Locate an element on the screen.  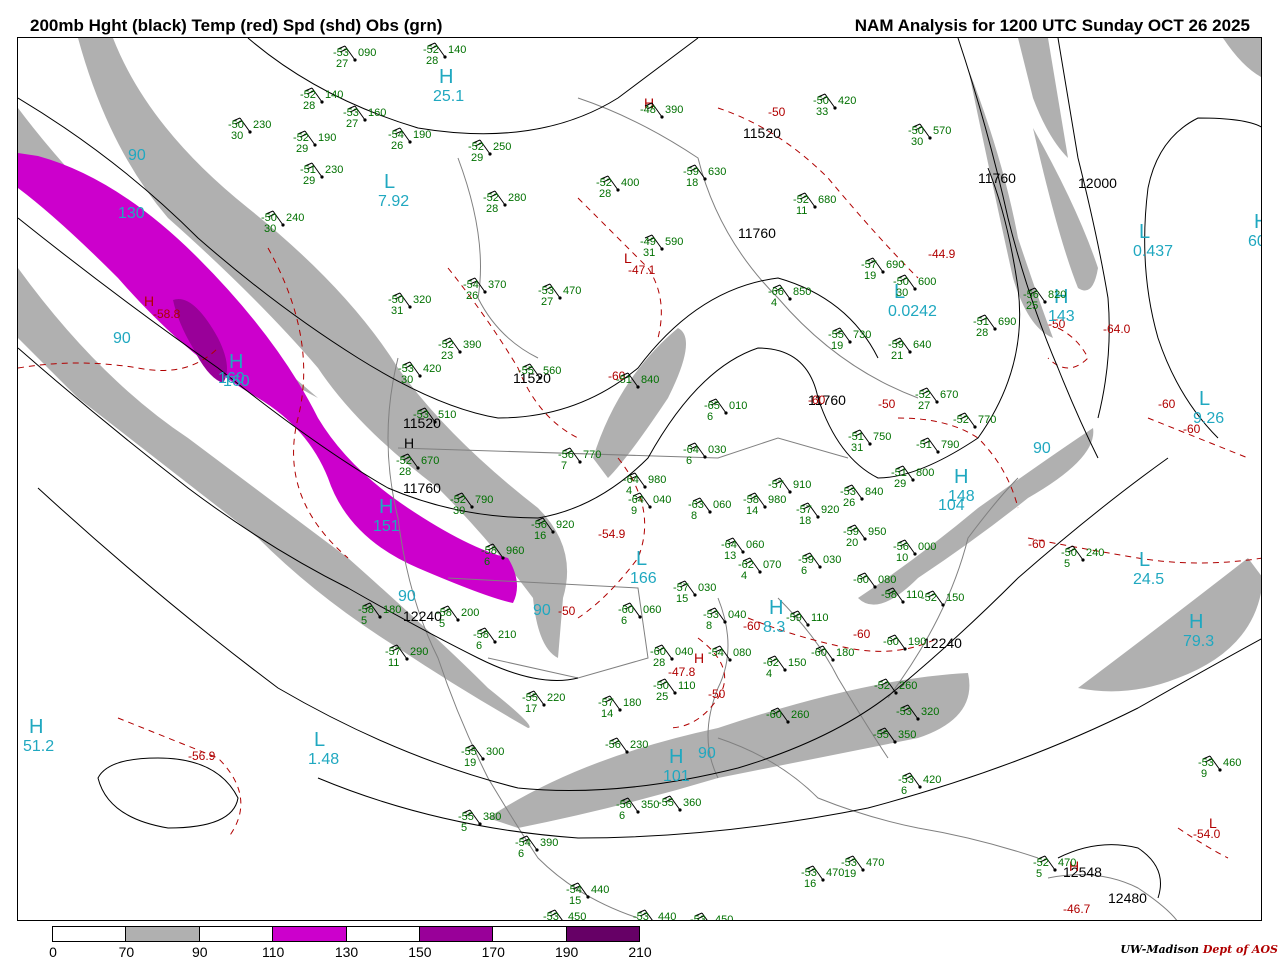
station-obs: -53 440 is located at coordinates (654, 915).